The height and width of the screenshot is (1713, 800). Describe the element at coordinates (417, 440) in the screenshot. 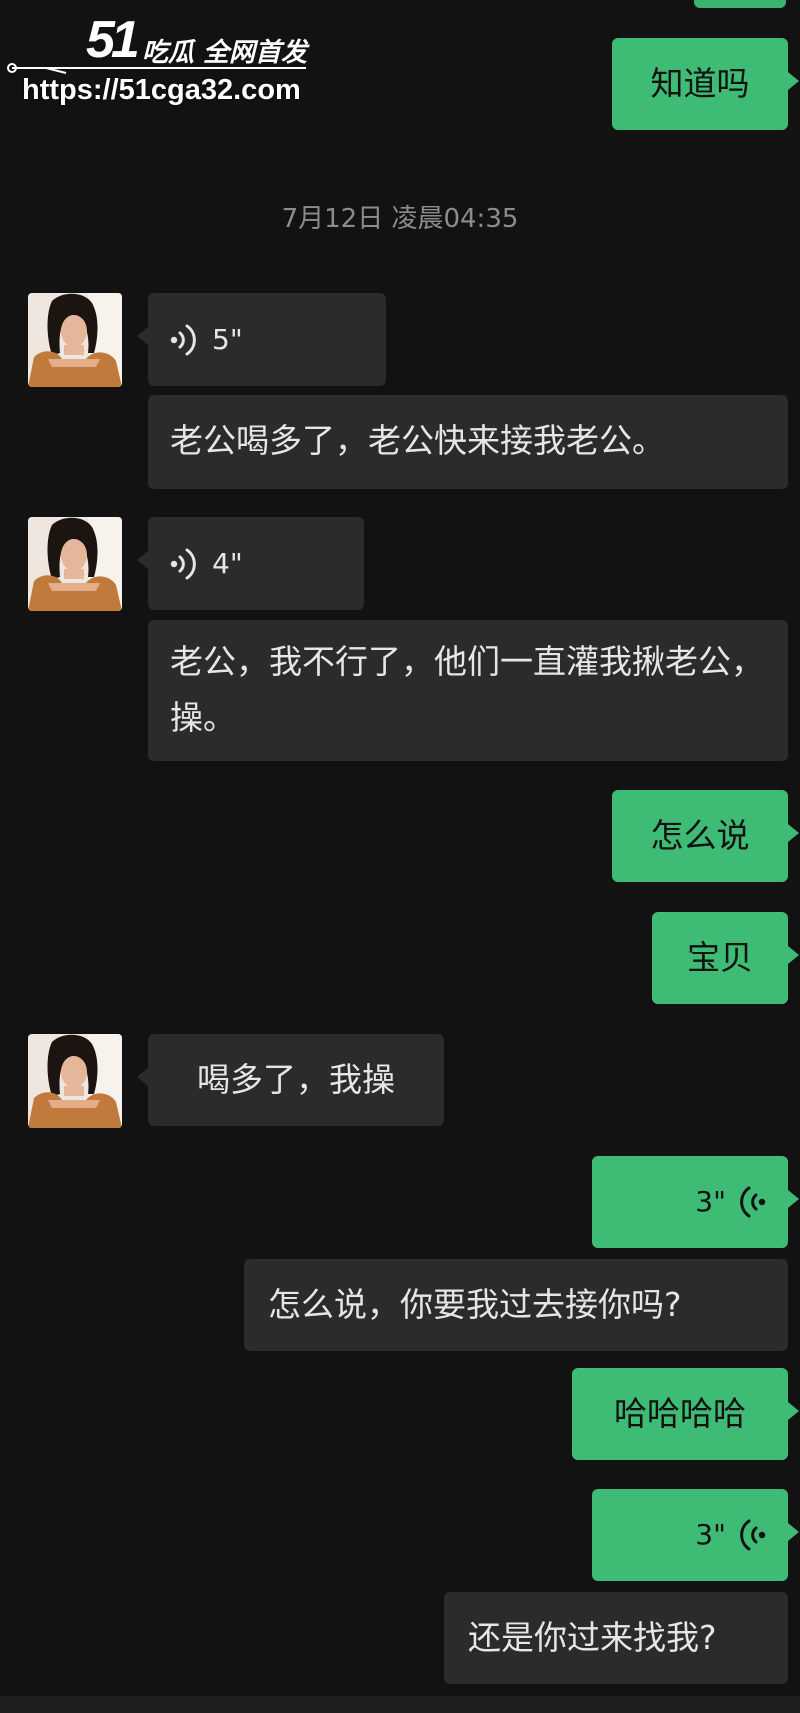

I see `message-text: 老公喝多了，老公快来接我老公。` at that location.